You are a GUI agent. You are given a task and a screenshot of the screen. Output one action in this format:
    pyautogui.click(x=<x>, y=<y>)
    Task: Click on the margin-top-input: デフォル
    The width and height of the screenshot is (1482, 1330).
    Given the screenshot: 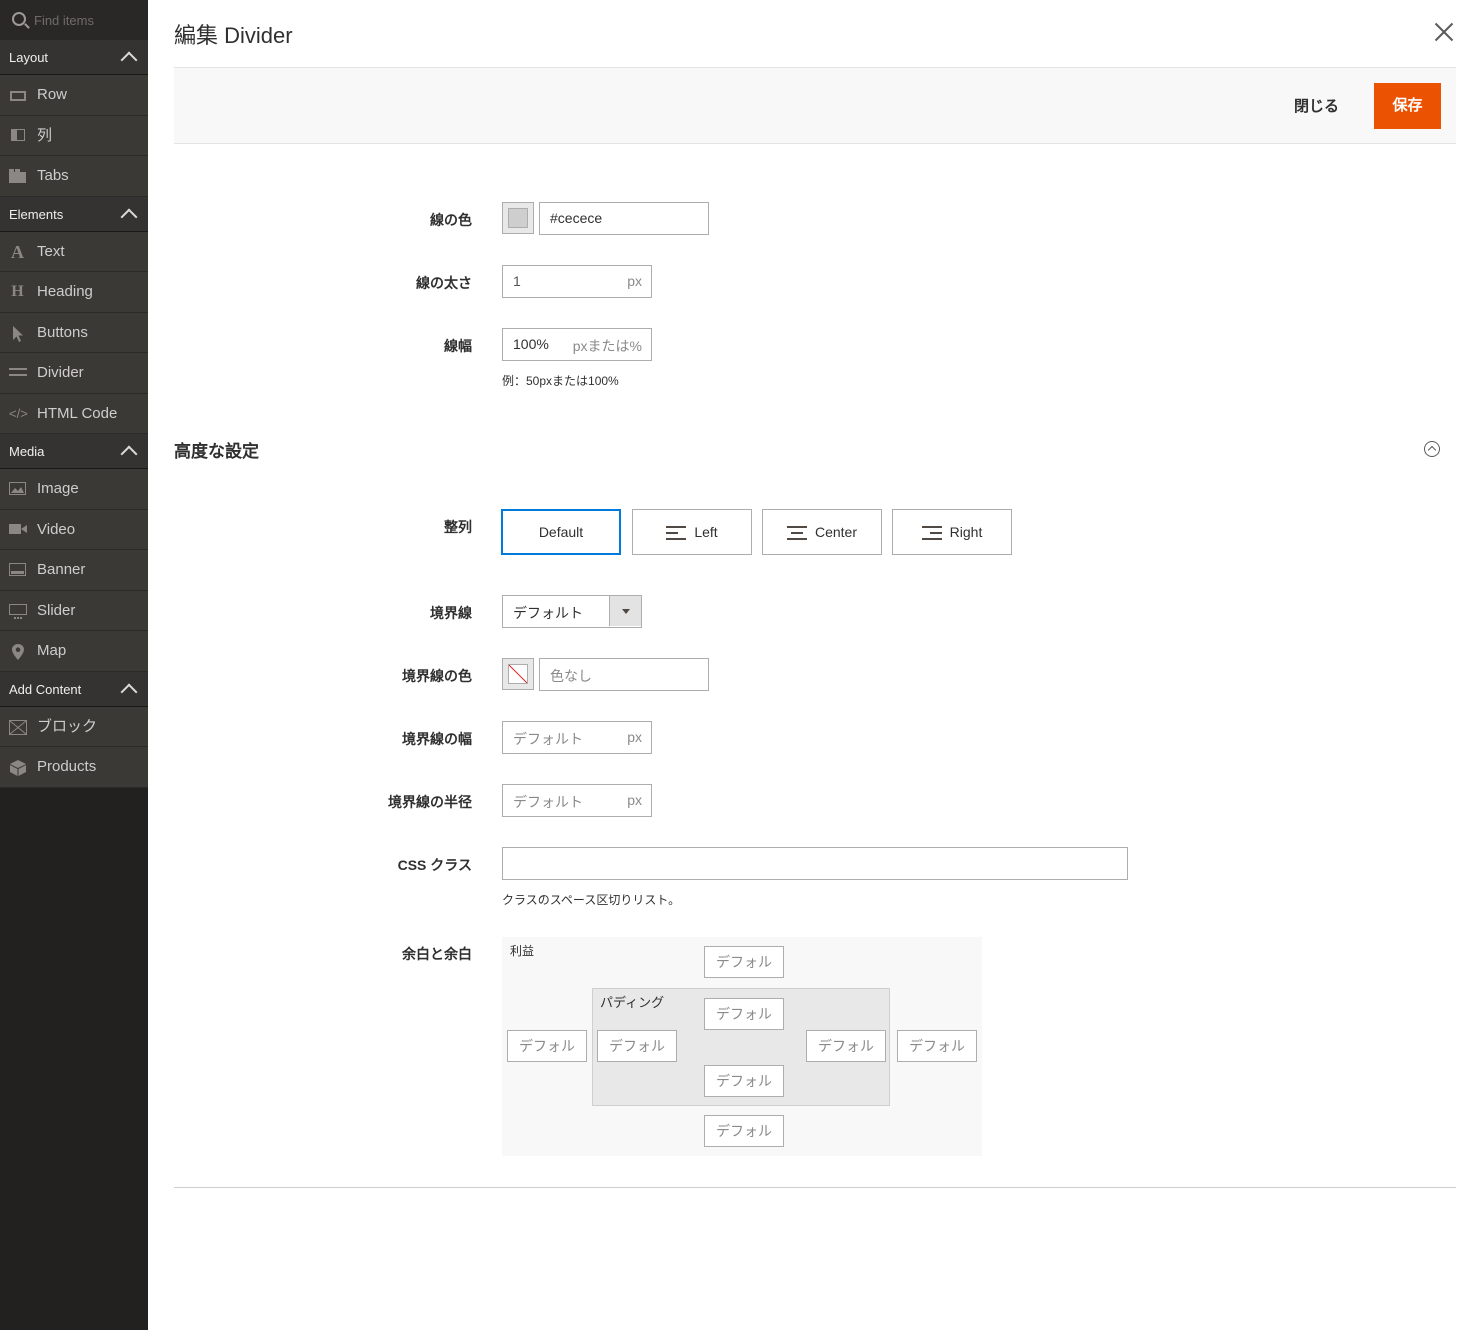 What is the action you would take?
    pyautogui.click(x=744, y=962)
    